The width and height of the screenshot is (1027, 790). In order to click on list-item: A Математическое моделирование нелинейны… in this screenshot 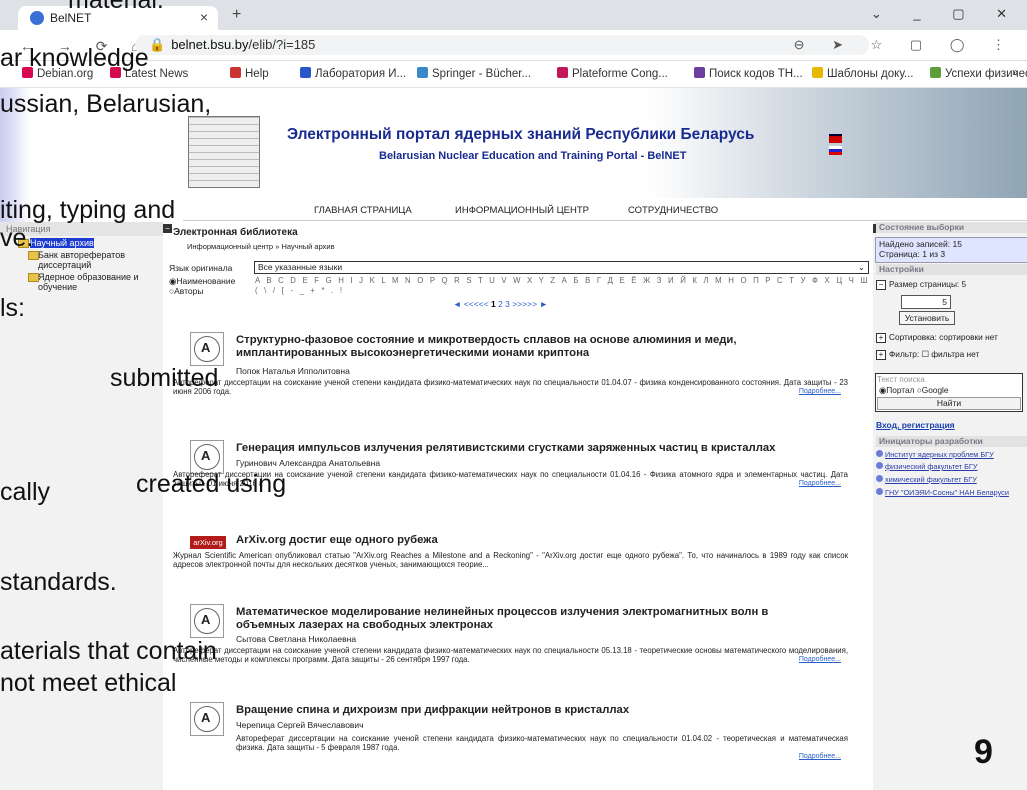, I will do `click(507, 639)`.